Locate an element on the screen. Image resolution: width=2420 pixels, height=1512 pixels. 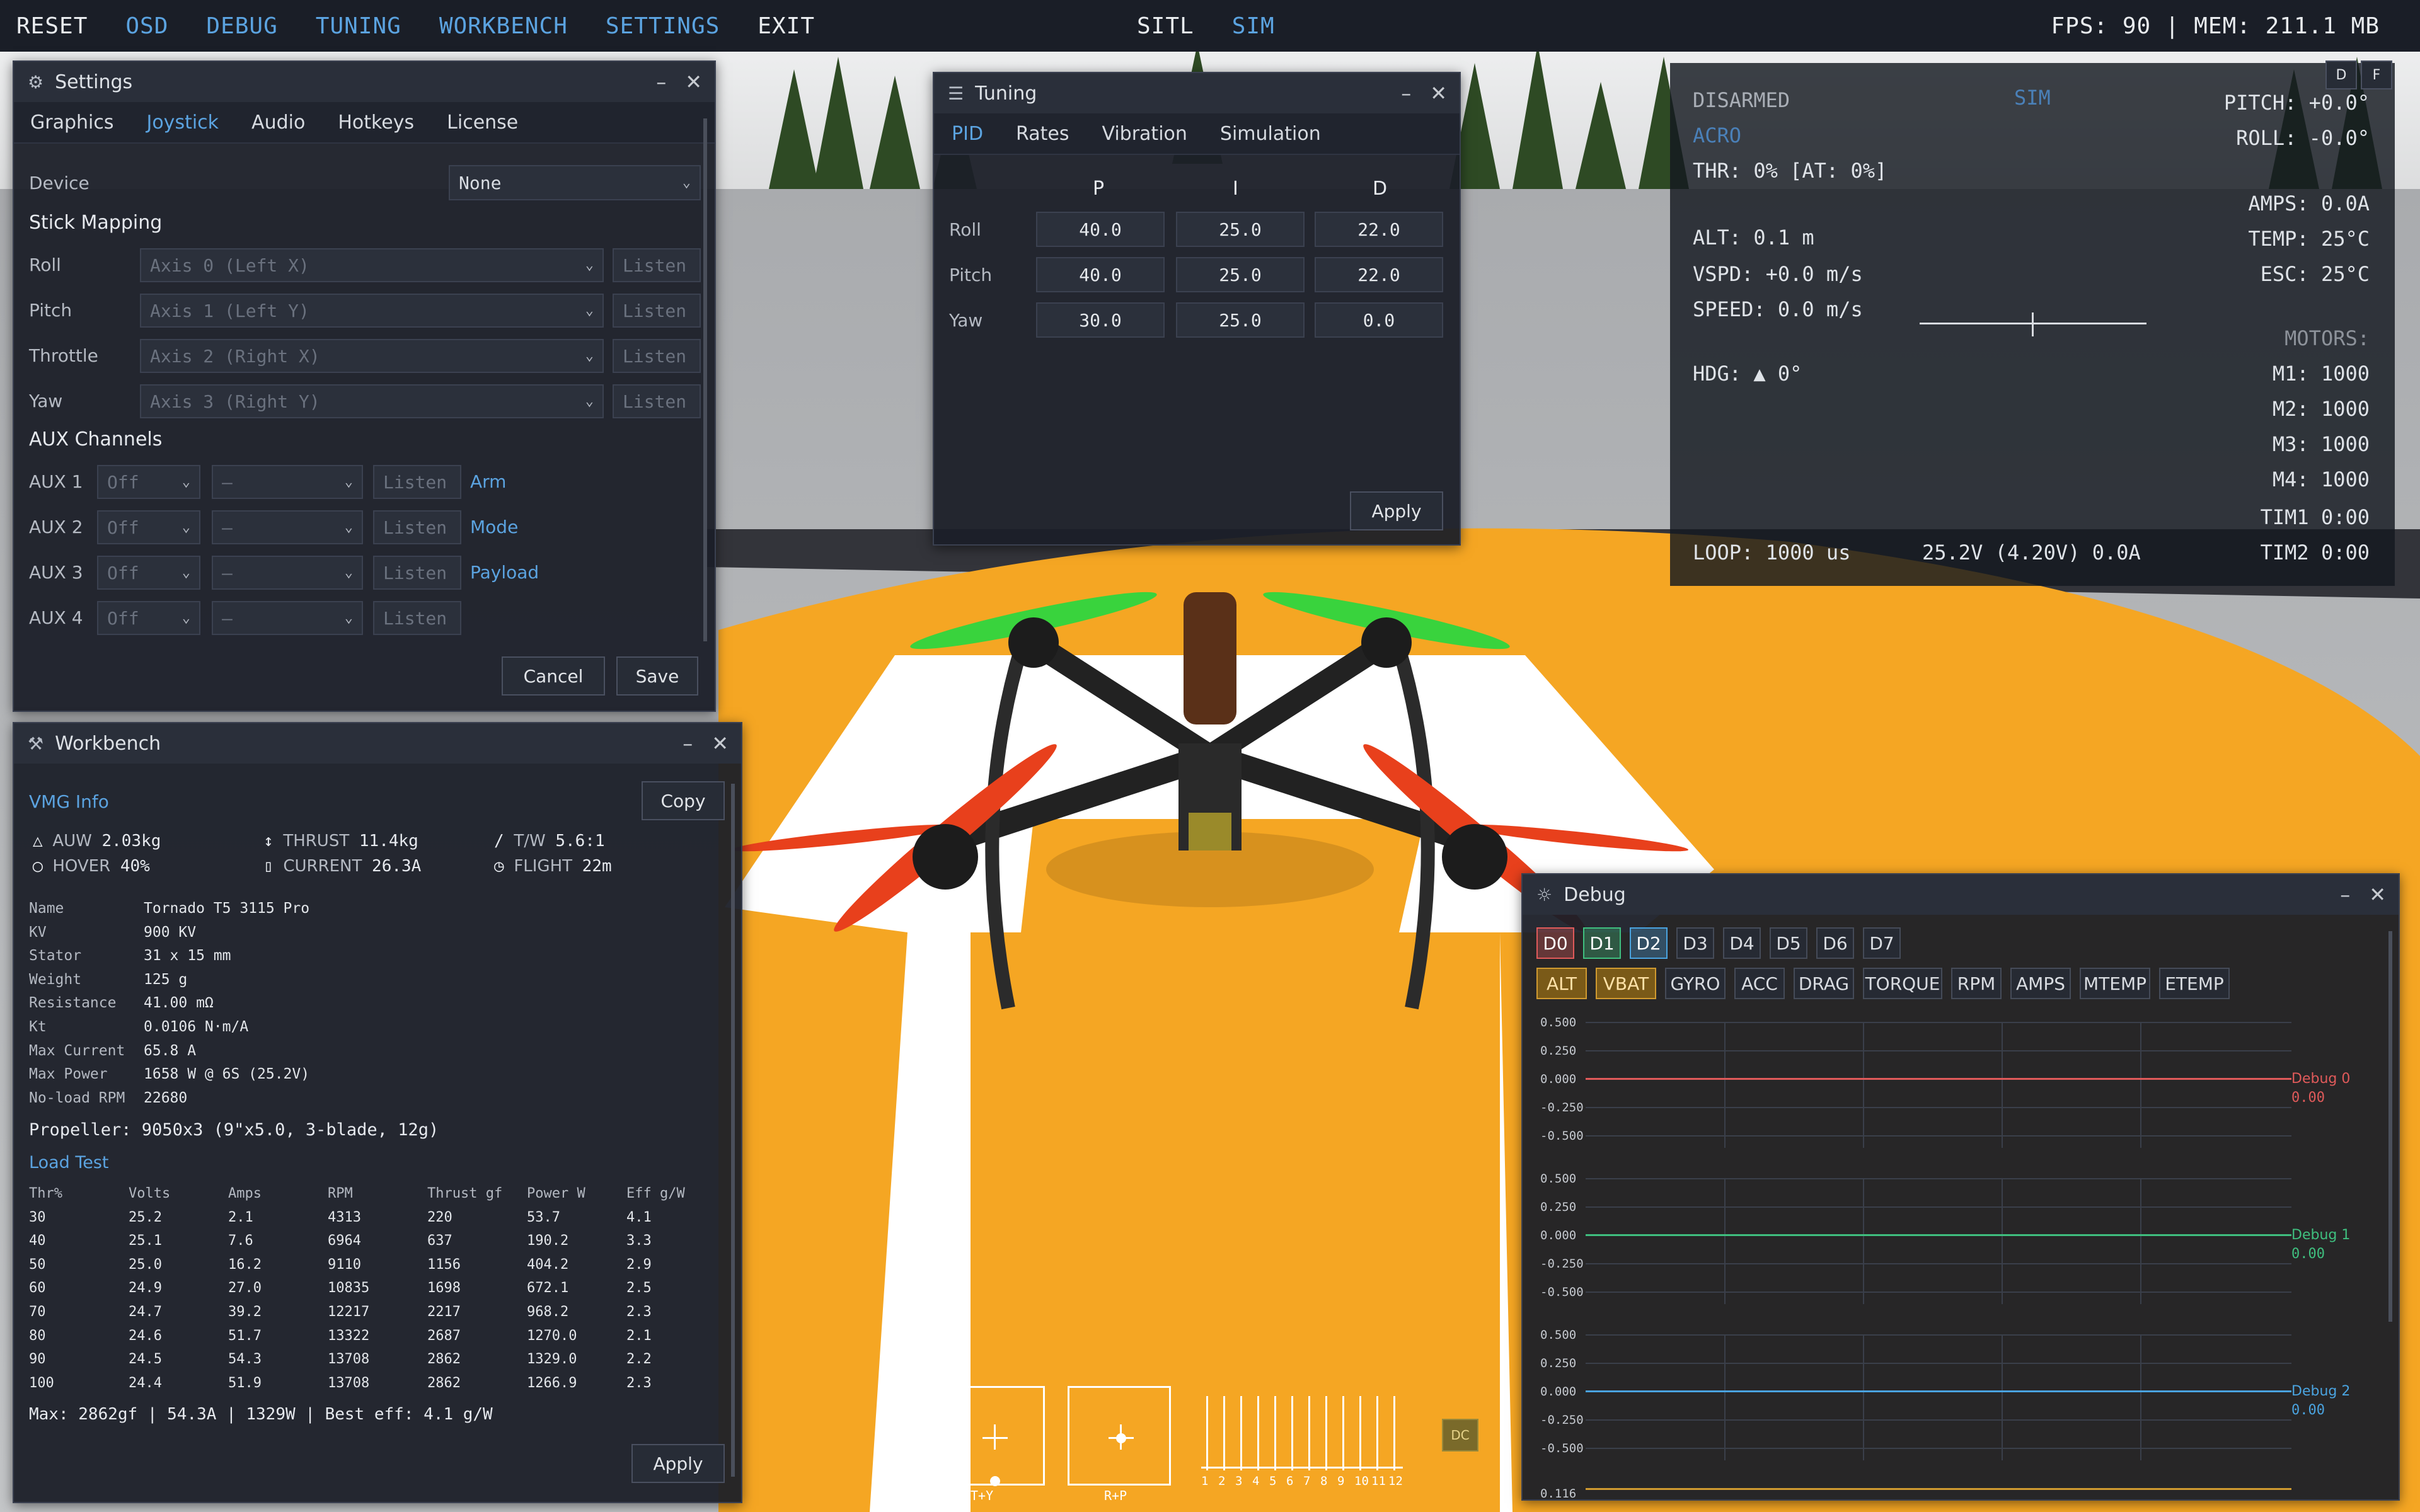
axis-select-yaw: Axis 3 (Right Y)⌄ is located at coordinates (372, 401).